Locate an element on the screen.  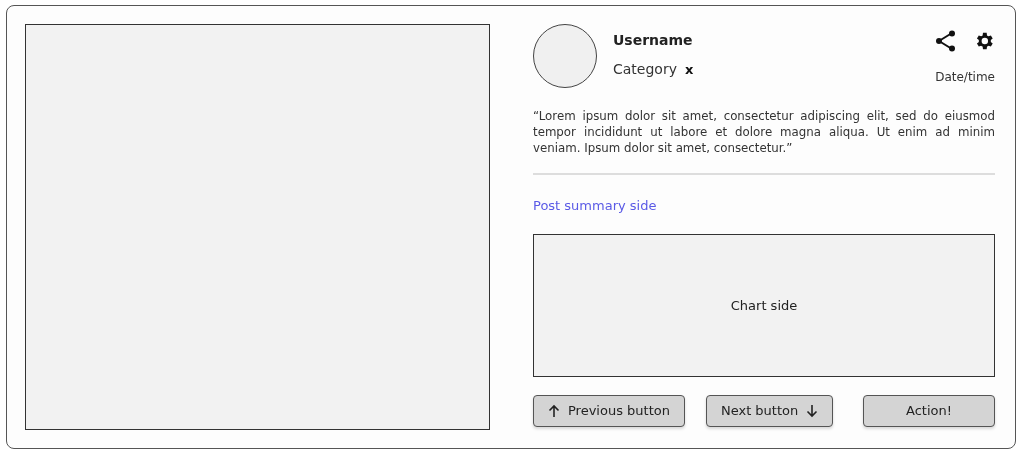
next-button: Next button is located at coordinates (769, 411).